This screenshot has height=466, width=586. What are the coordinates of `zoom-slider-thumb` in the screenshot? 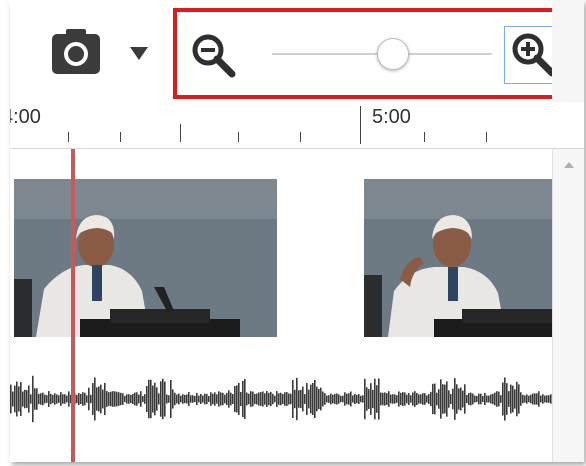 It's located at (393, 54).